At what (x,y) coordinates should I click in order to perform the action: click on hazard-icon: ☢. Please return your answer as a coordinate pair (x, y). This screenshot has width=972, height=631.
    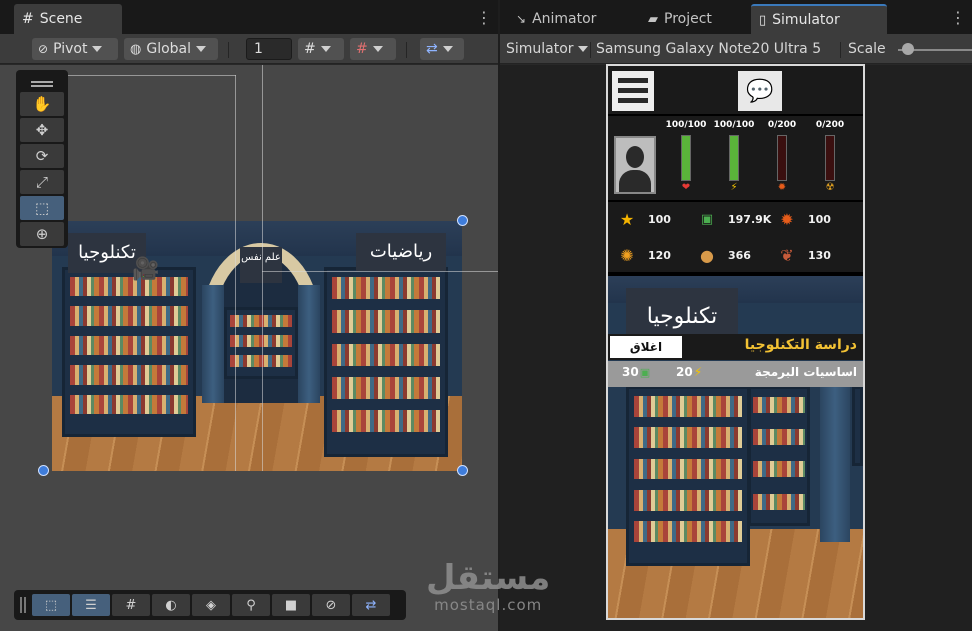
    Looking at the image, I should click on (830, 187).